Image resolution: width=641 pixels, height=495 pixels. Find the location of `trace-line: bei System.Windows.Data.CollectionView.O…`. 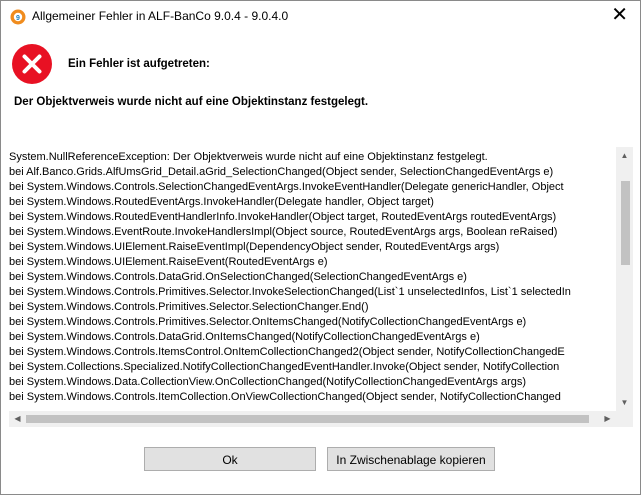

trace-line: bei System.Windows.Data.CollectionView.O… is located at coordinates (268, 382).